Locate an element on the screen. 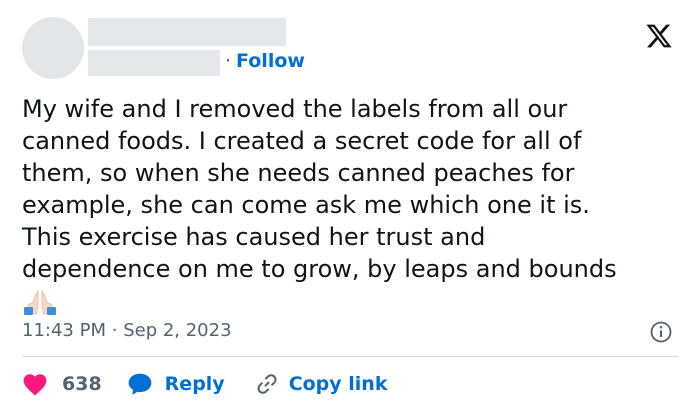 The height and width of the screenshot is (410, 700). divider is located at coordinates (350, 356).